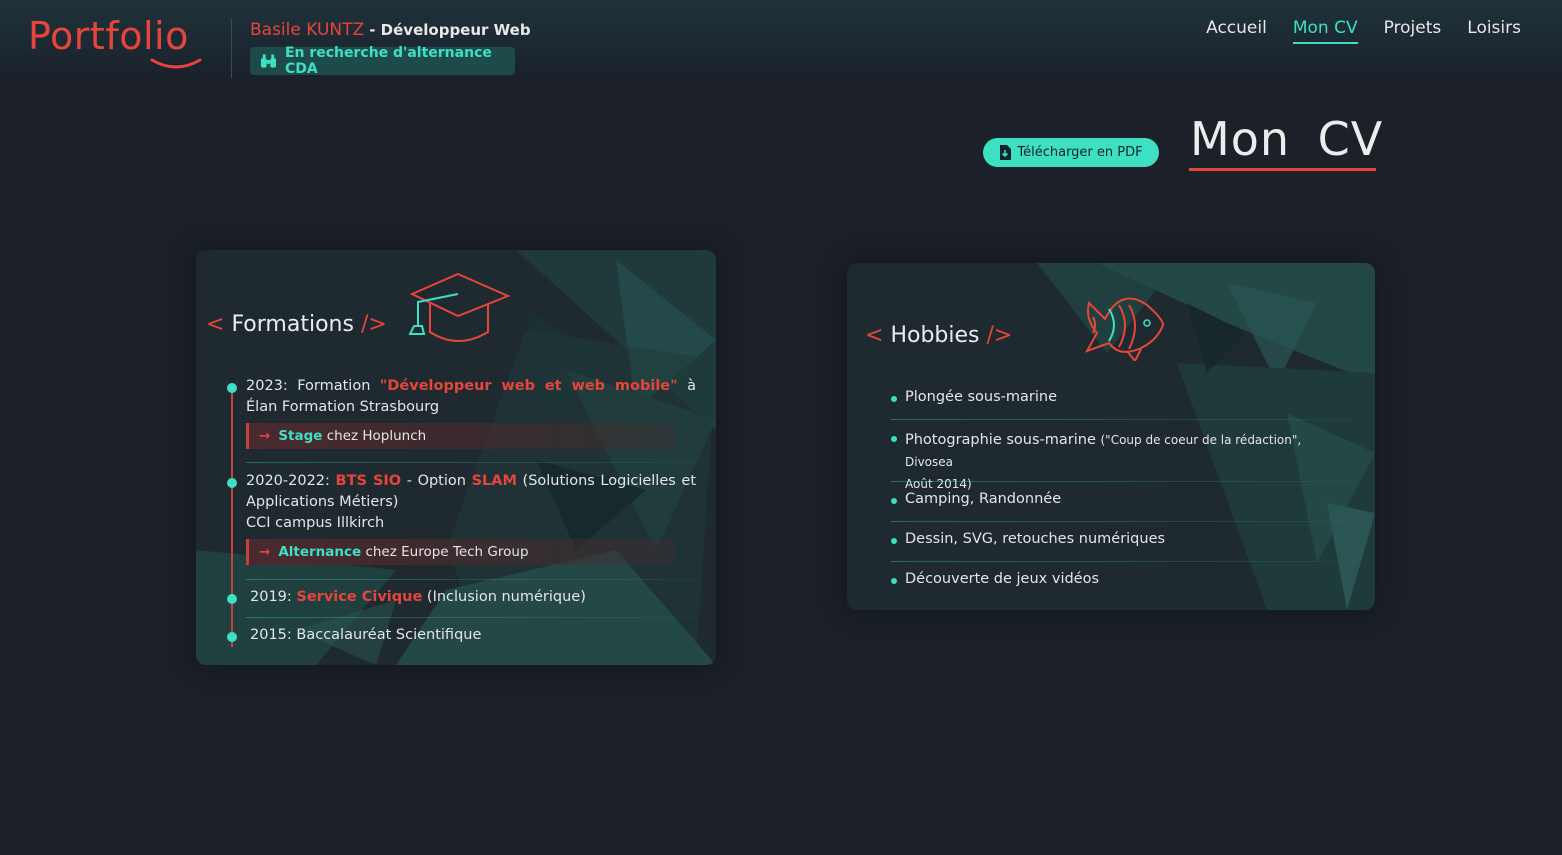 The width and height of the screenshot is (1562, 855). Describe the element at coordinates (1325, 31) in the screenshot. I see `nav-mon-cv: Mon CV` at that location.